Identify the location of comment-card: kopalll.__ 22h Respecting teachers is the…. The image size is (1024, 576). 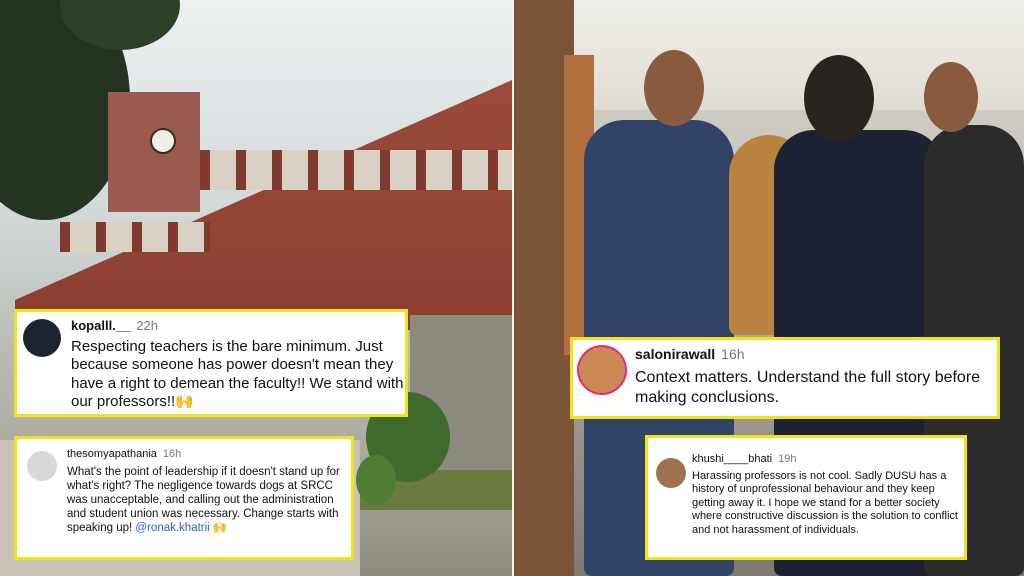
(211, 363).